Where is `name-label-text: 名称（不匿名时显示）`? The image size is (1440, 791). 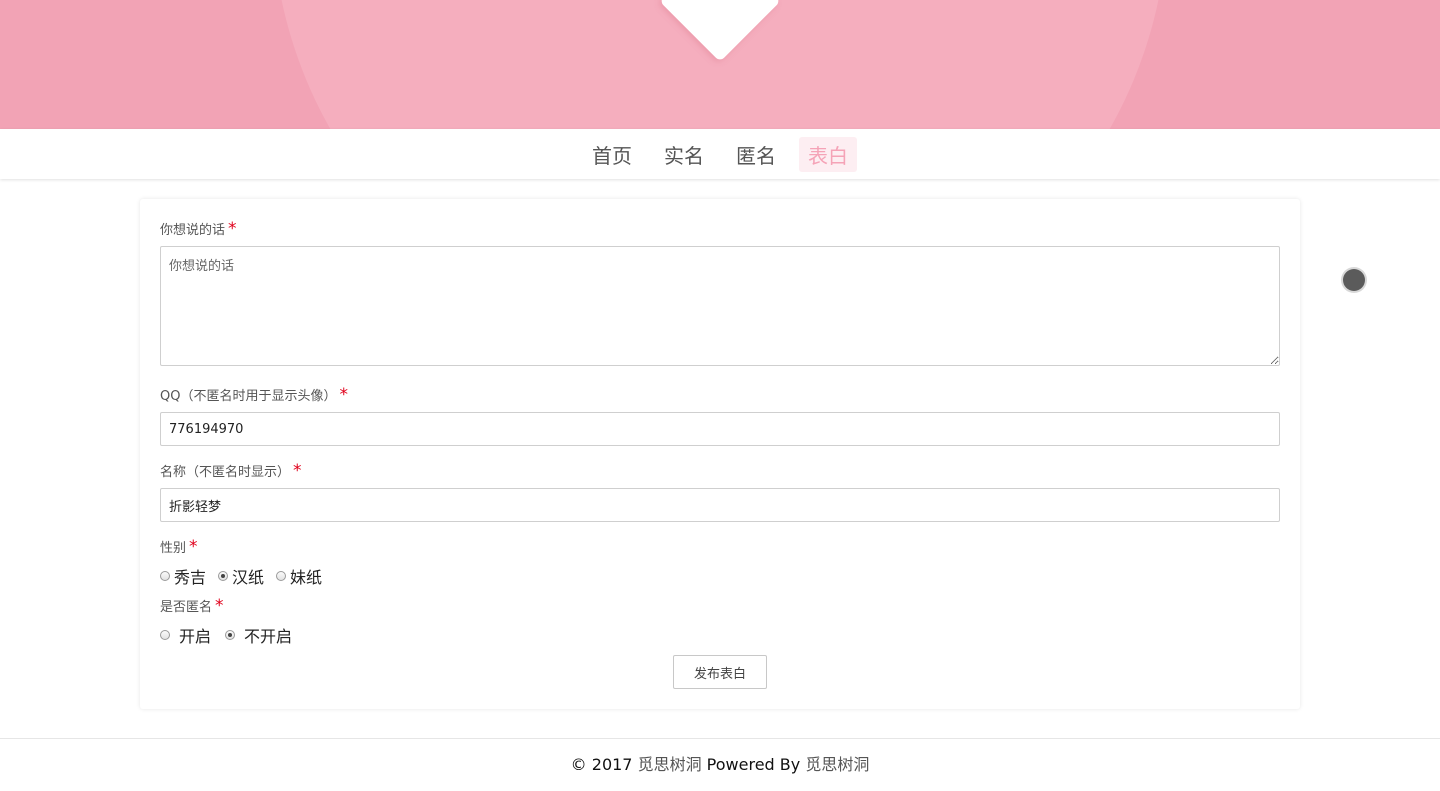 name-label-text: 名称（不匿名时显示） is located at coordinates (225, 472).